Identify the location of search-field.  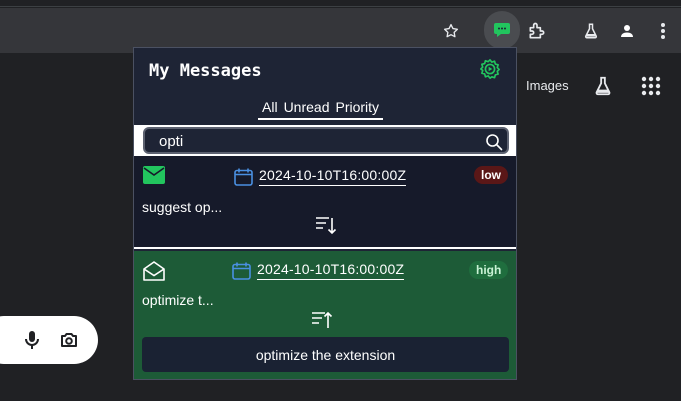
(326, 140).